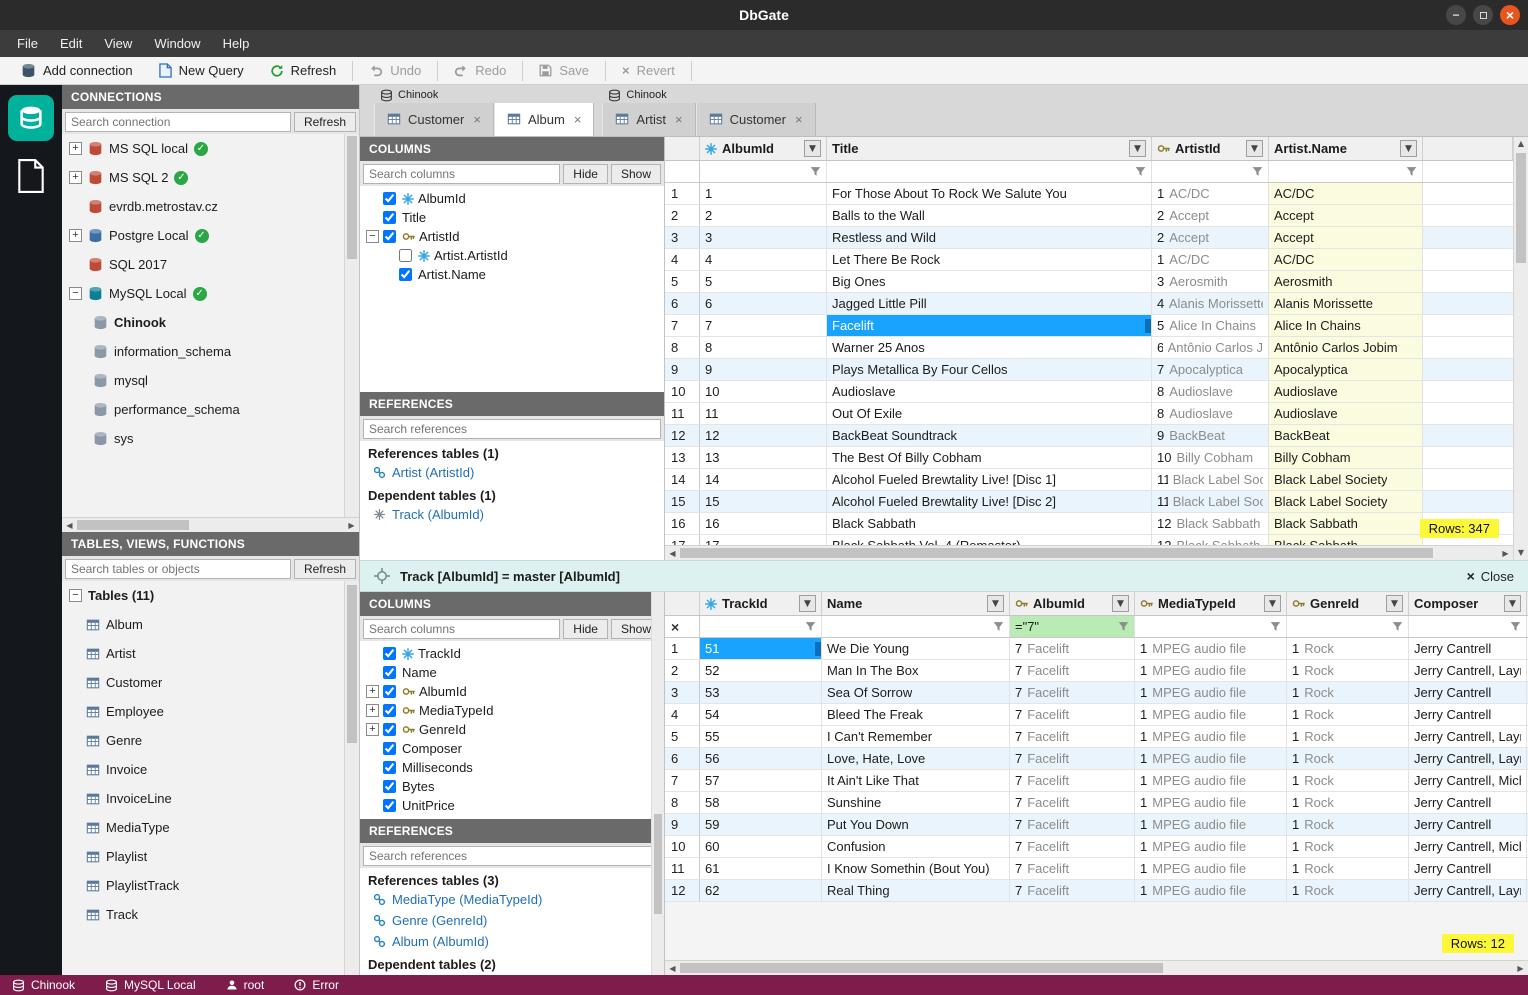 The height and width of the screenshot is (995, 1528). I want to click on reference-link-album-albumid: Album (AlbumId), so click(512, 941).